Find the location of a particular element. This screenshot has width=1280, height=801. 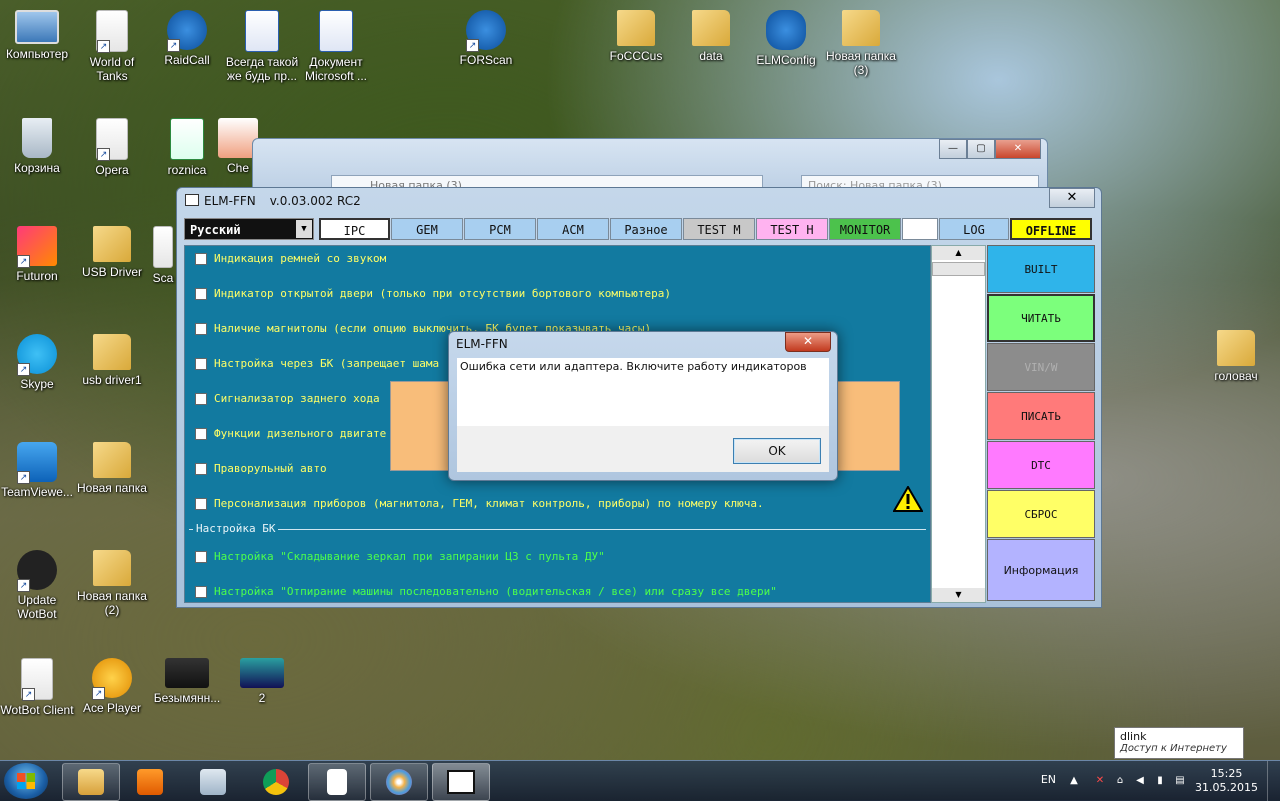

read-button: ЧИТАТЬ is located at coordinates (1041, 318).